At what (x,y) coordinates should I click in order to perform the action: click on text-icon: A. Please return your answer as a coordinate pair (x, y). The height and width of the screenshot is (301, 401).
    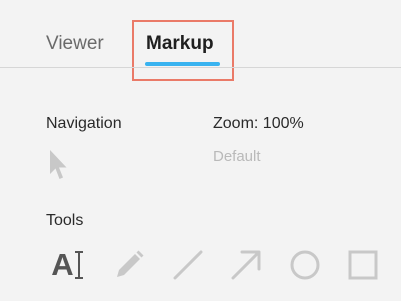
    Looking at the image, I should click on (62, 264).